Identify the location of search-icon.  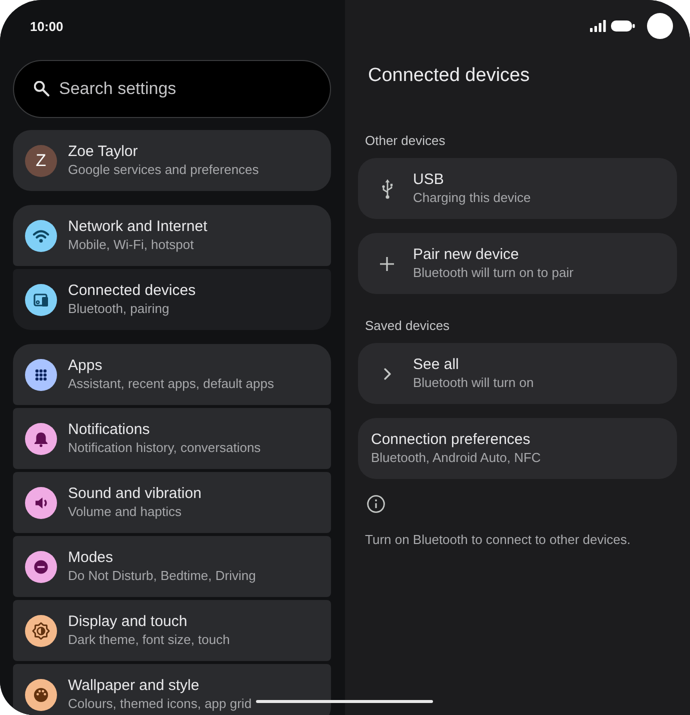
(42, 89).